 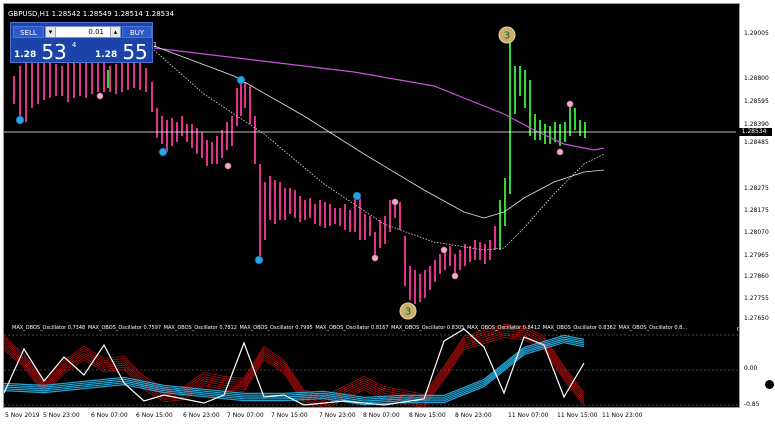 What do you see at coordinates (25, 55) in the screenshot?
I see `sell-quote-prefix: 1.28` at bounding box center [25, 55].